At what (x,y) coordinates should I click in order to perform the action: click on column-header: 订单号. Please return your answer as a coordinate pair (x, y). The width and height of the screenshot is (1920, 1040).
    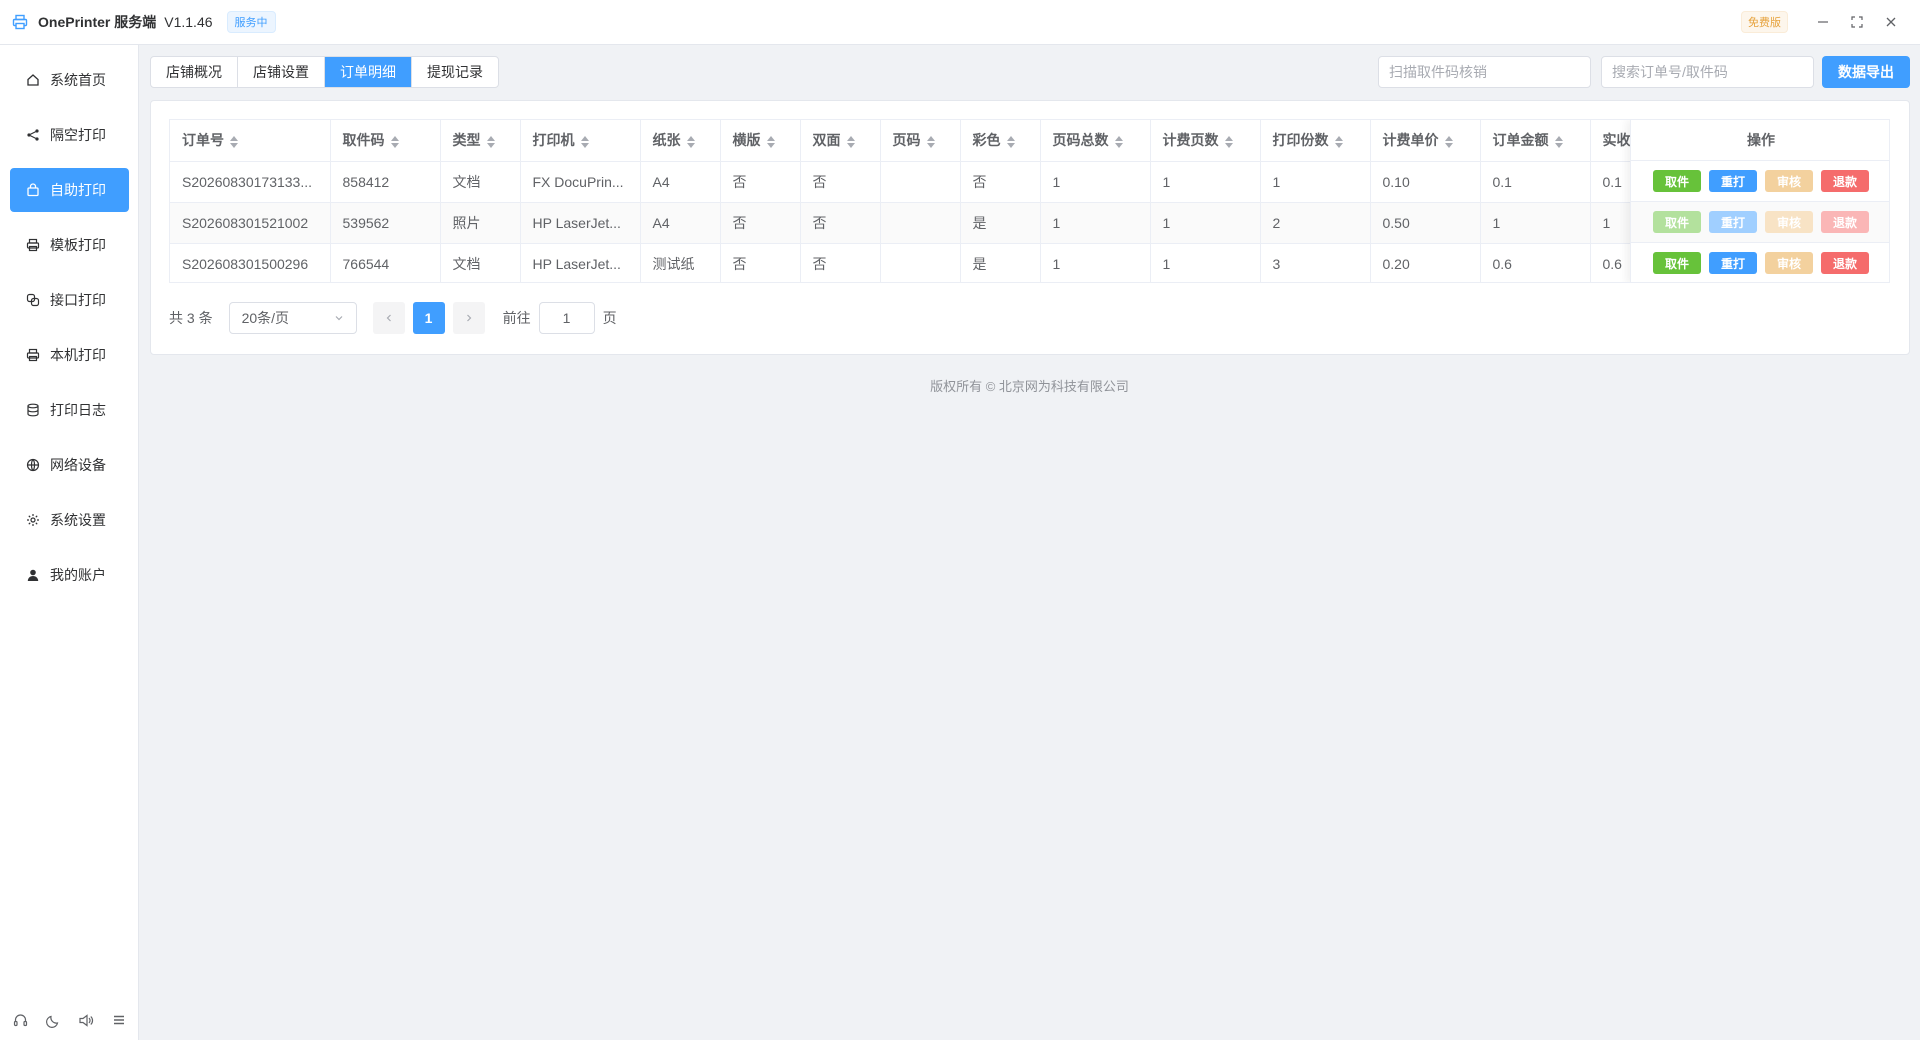
    Looking at the image, I should click on (250, 141).